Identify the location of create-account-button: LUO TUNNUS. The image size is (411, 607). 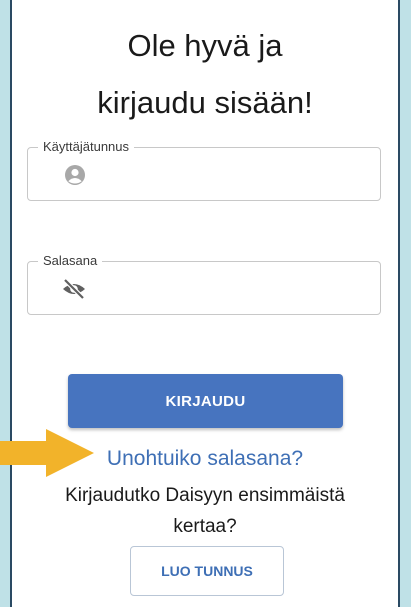
(207, 571).